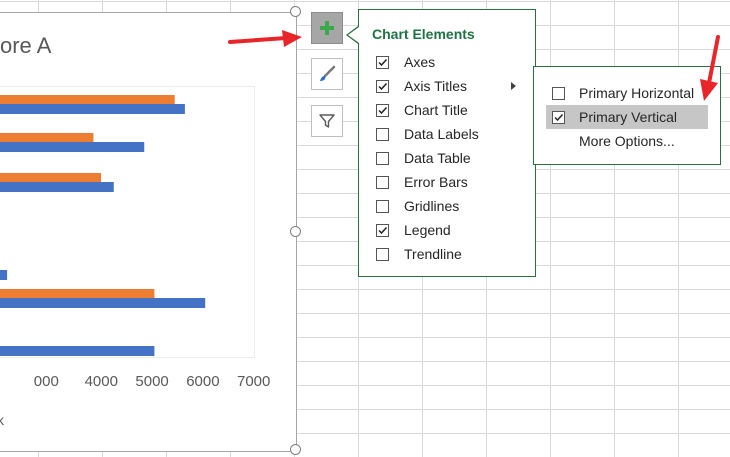 Image resolution: width=730 pixels, height=457 pixels. What do you see at coordinates (710, 68) in the screenshot?
I see `red-arrow-annotation-right` at bounding box center [710, 68].